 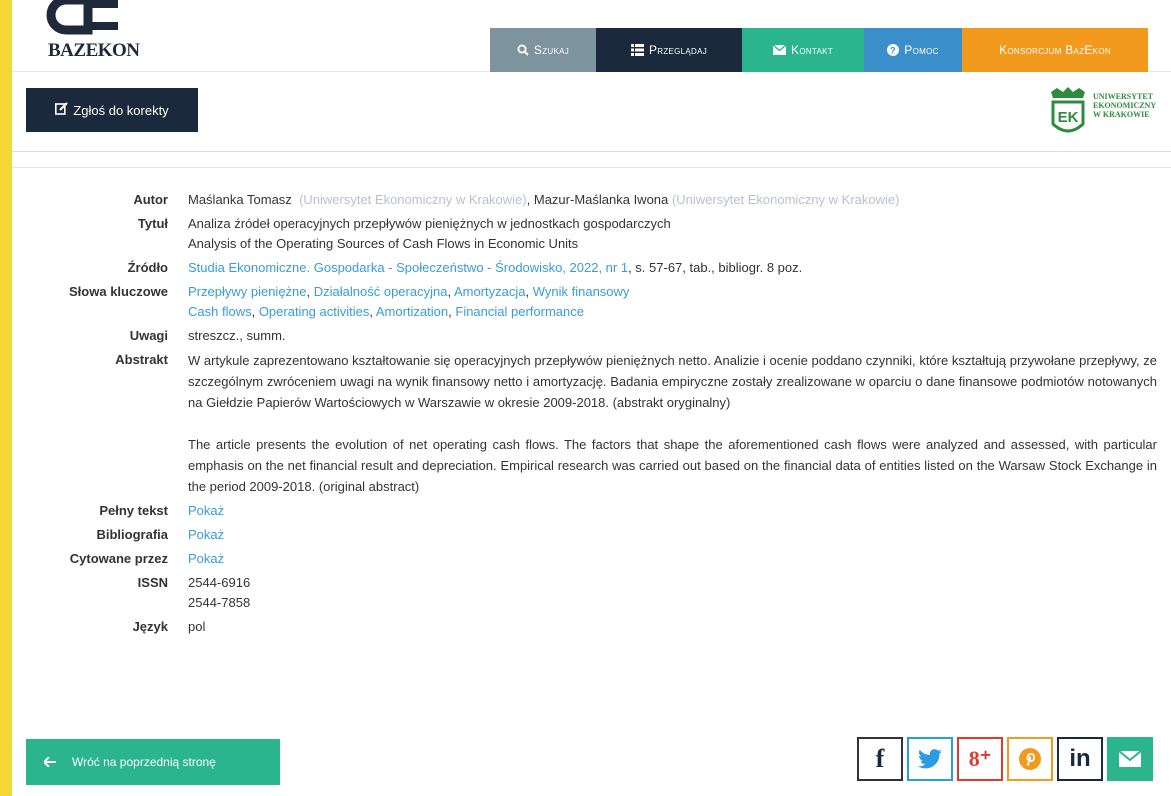 What do you see at coordinates (206, 510) in the screenshot?
I see `full-text-show-link: Pokaż` at bounding box center [206, 510].